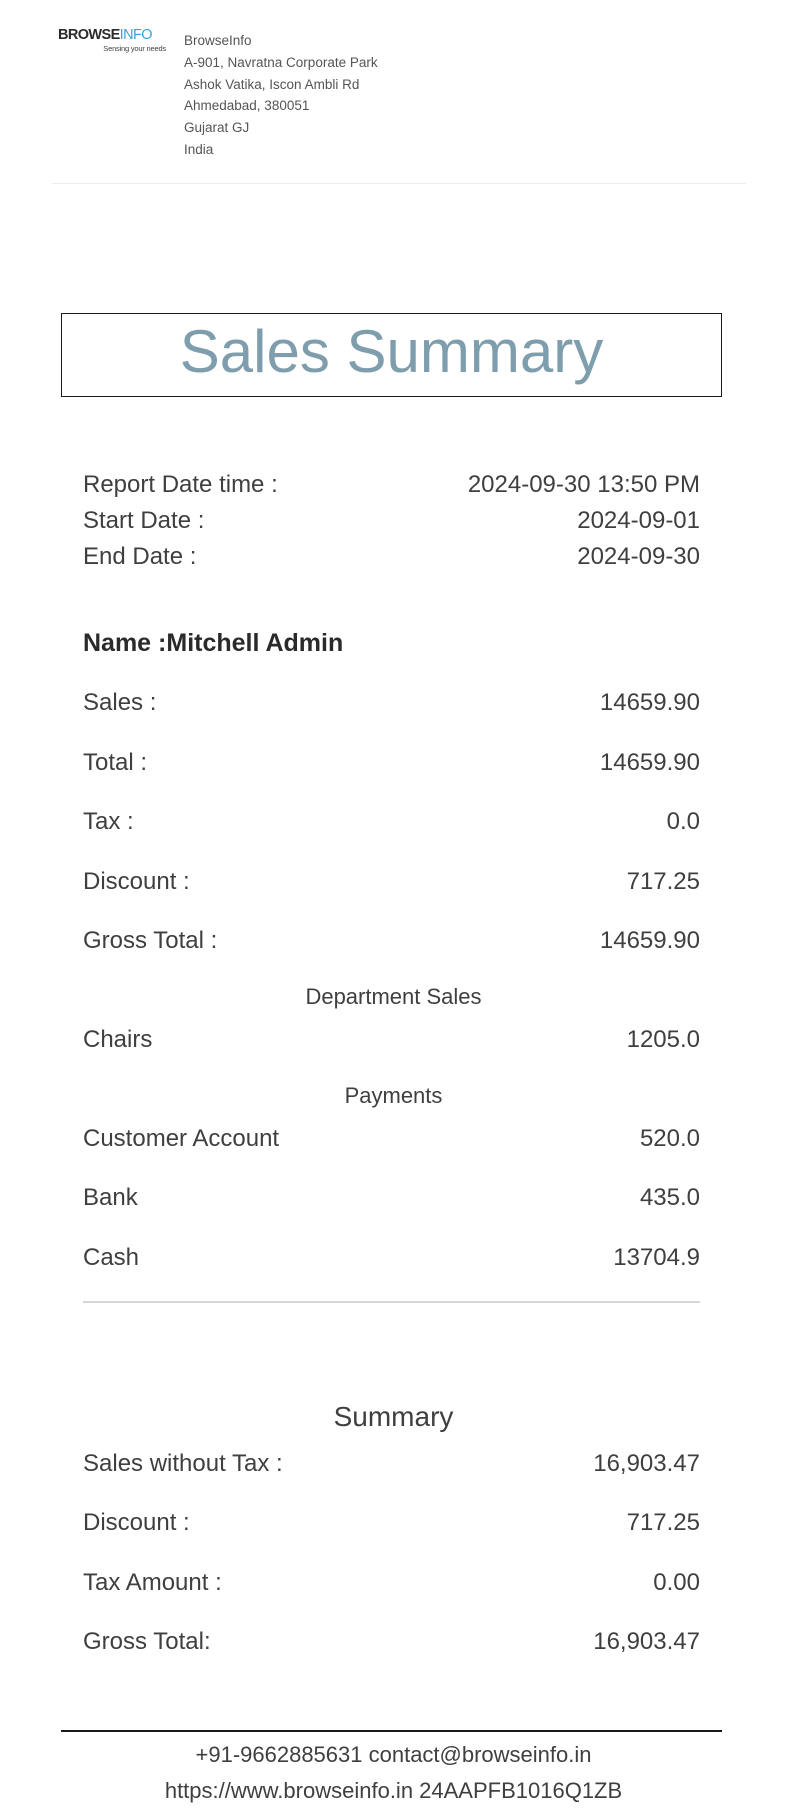  Describe the element at coordinates (391, 521) in the screenshot. I see `start-date-row: Start Date : 2024-09-01` at that location.